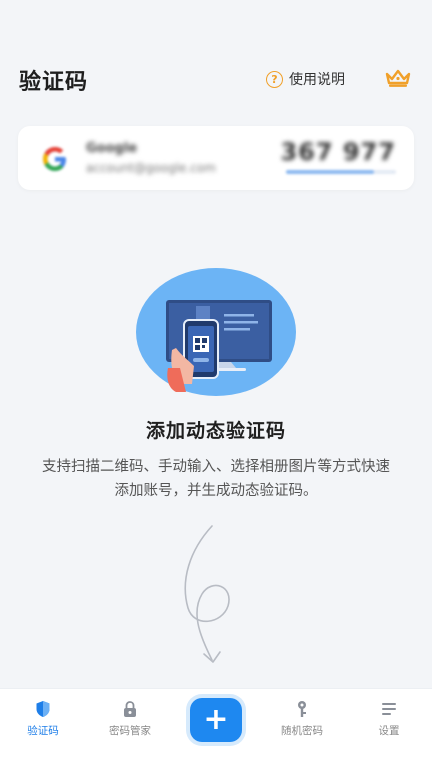 The height and width of the screenshot is (768, 432). I want to click on account-email: account@google.com, so click(151, 168).